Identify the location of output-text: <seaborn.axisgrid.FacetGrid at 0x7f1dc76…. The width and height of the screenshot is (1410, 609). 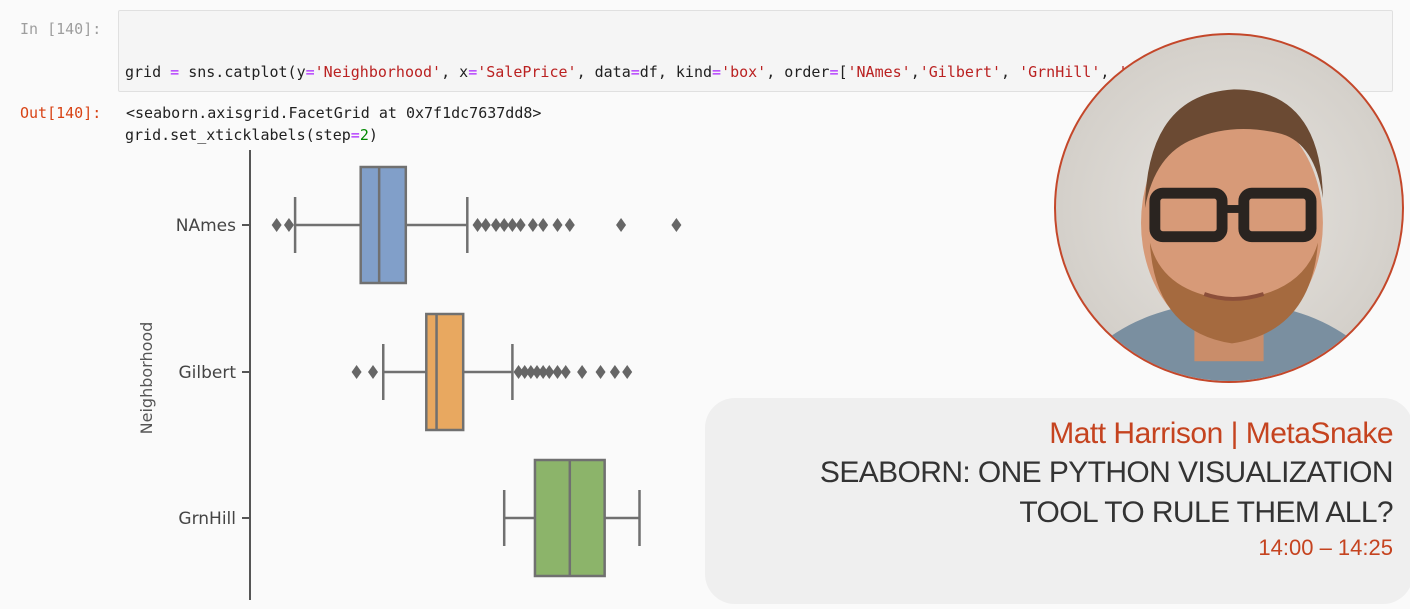
(334, 113).